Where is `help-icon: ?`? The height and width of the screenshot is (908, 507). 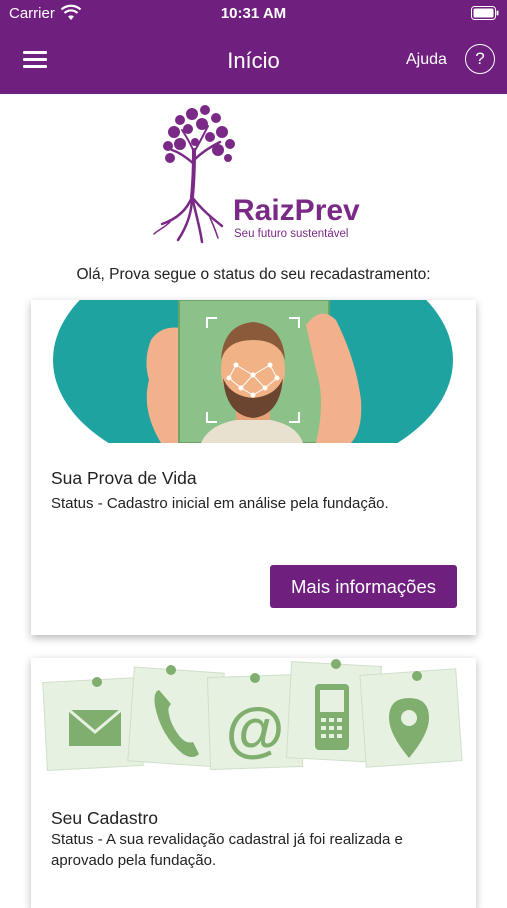
help-icon: ? is located at coordinates (480, 59).